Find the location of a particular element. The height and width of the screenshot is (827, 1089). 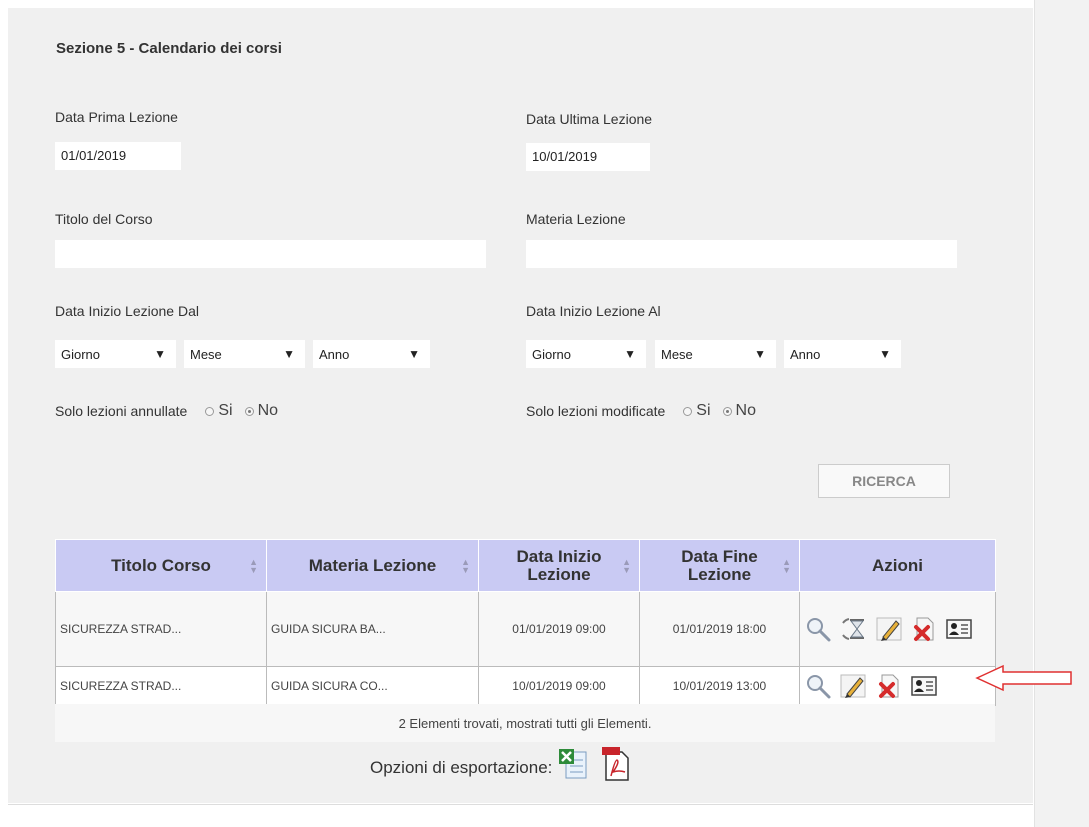

export-options: Opzioni di esportazione: is located at coordinates (502, 764).